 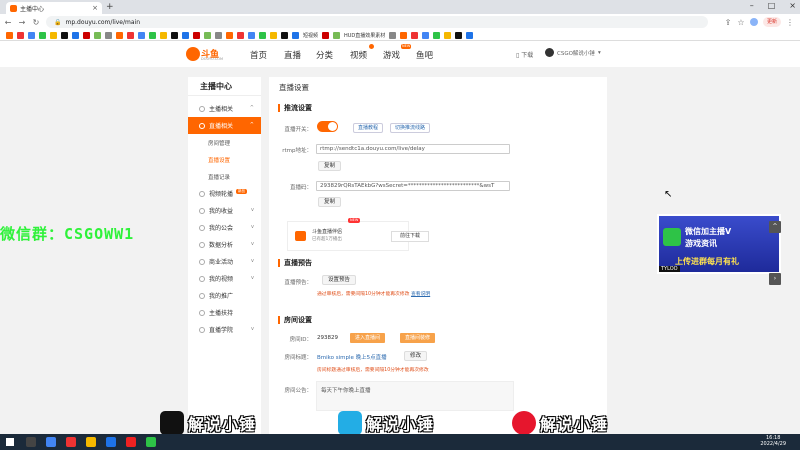 I want to click on chrome-icon, so click(x=51, y=442).